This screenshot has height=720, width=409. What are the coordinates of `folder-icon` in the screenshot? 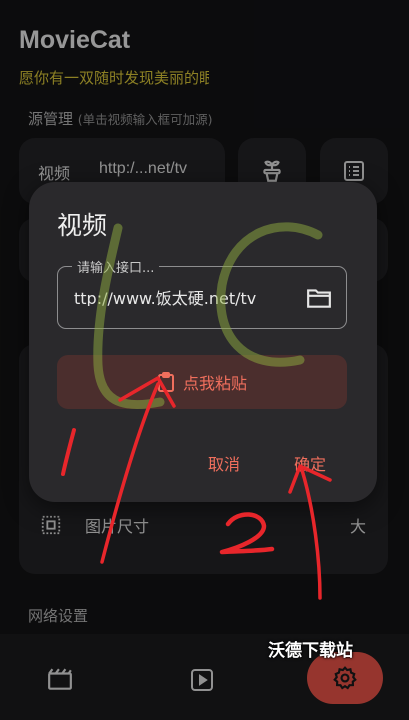 It's located at (319, 298).